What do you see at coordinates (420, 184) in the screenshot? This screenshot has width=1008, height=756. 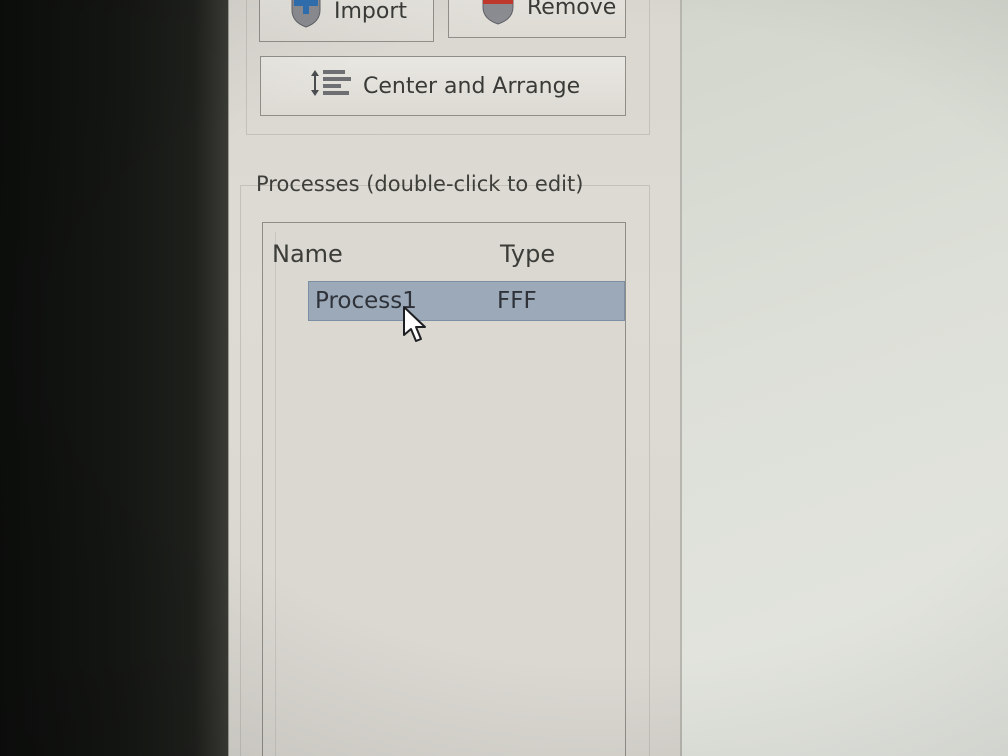 I see `processes-section-label: Processes (double-click to edit)` at bounding box center [420, 184].